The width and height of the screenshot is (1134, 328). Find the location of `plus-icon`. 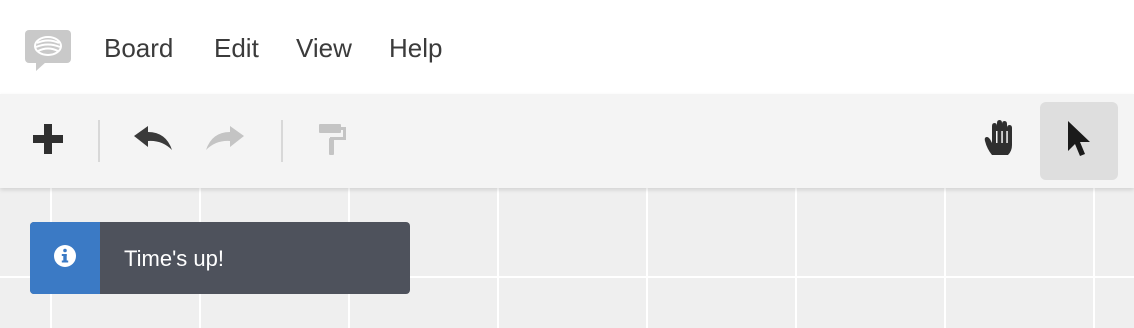

plus-icon is located at coordinates (48, 141).